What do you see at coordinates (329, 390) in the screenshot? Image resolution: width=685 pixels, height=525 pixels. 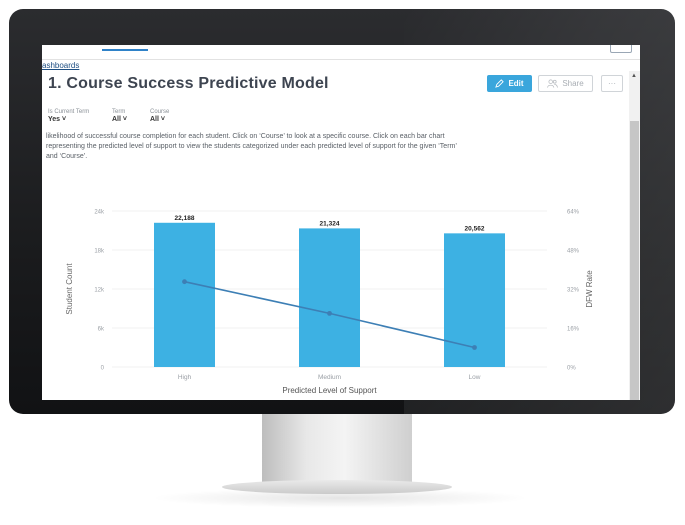 I see `x-axis-label: Predicted Level of Support` at bounding box center [329, 390].